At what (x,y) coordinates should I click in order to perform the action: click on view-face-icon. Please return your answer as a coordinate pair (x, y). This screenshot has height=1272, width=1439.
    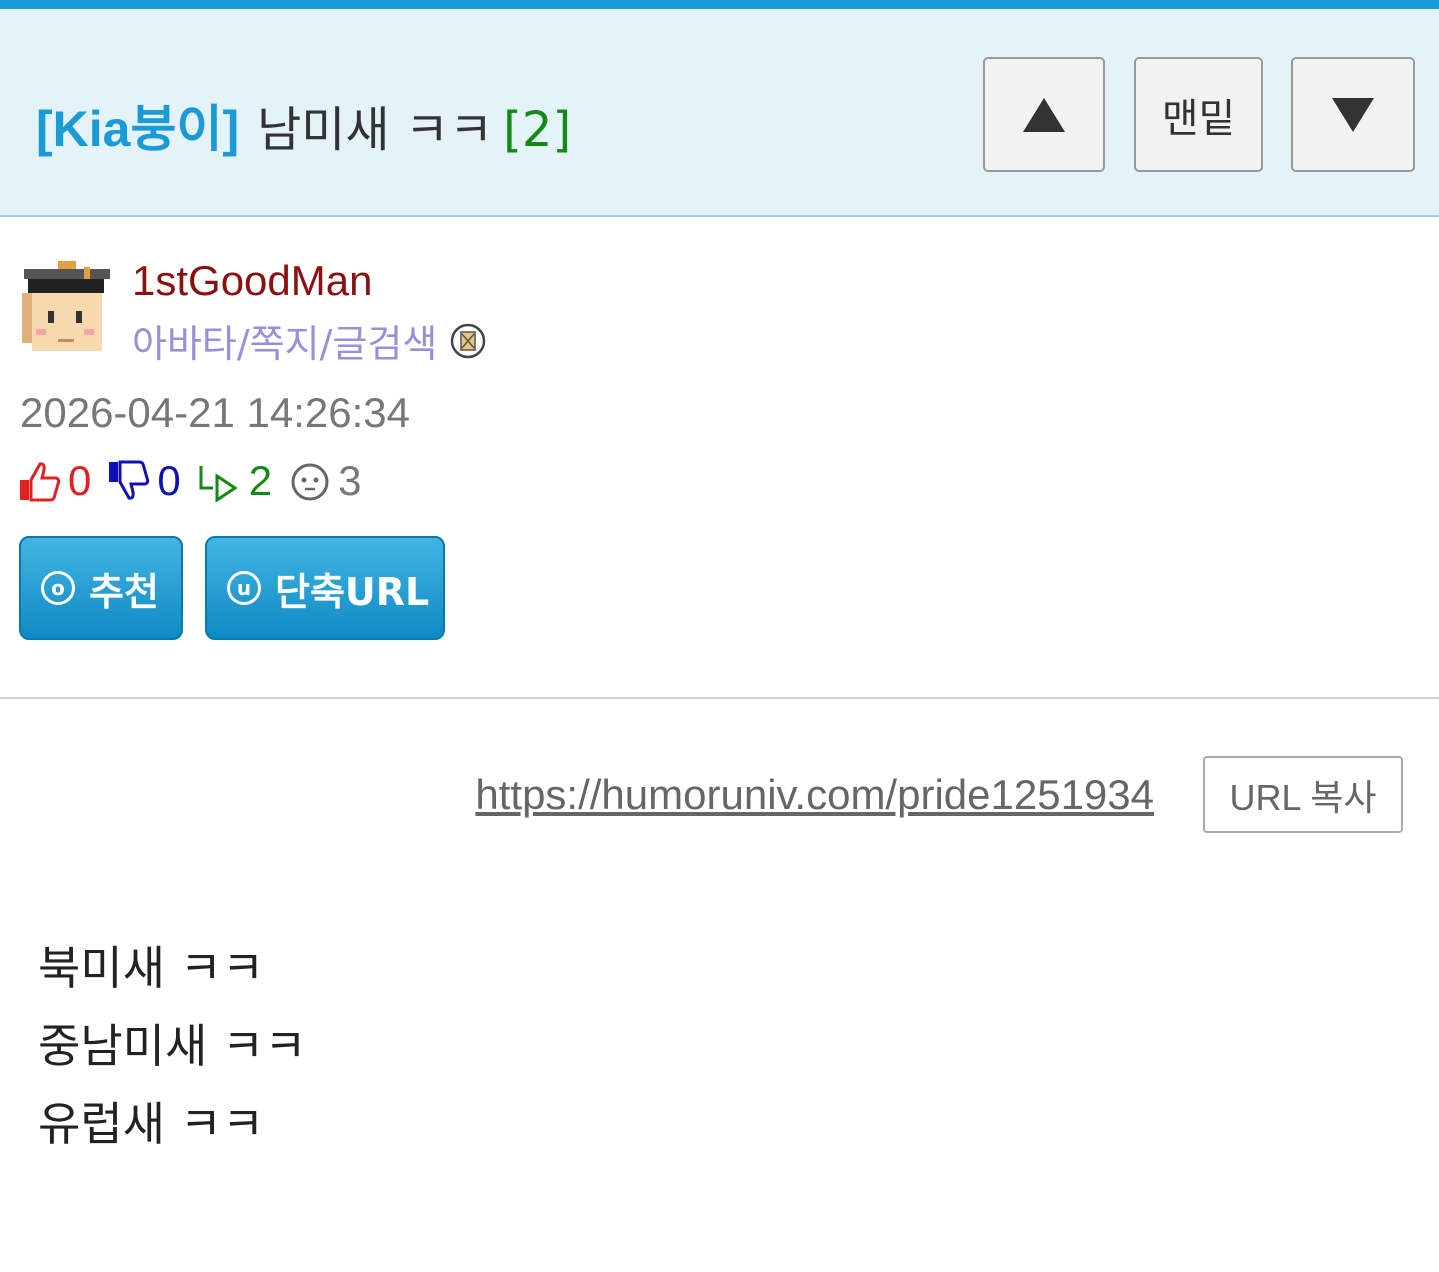
    Looking at the image, I should click on (310, 482).